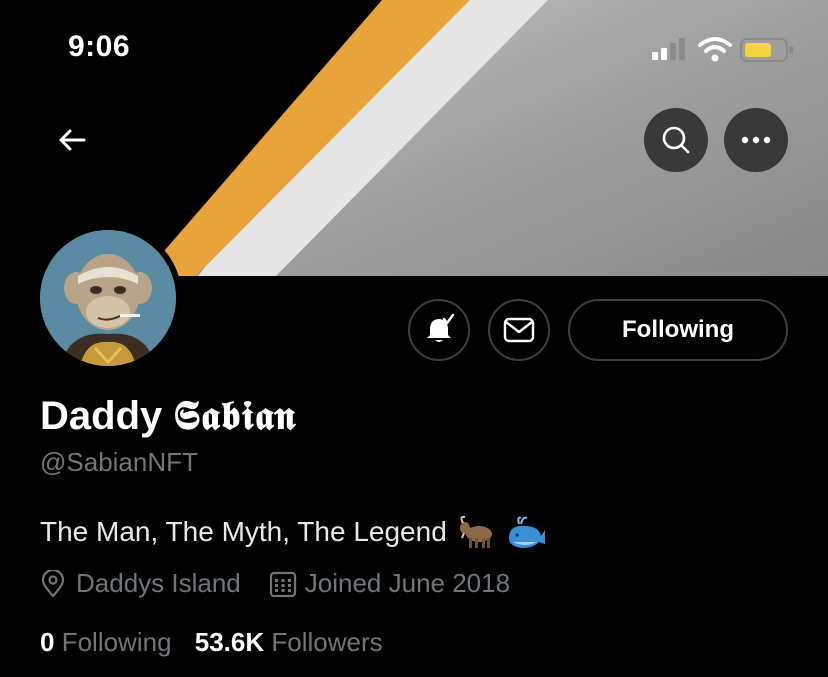  I want to click on avatar-image, so click(108, 298).